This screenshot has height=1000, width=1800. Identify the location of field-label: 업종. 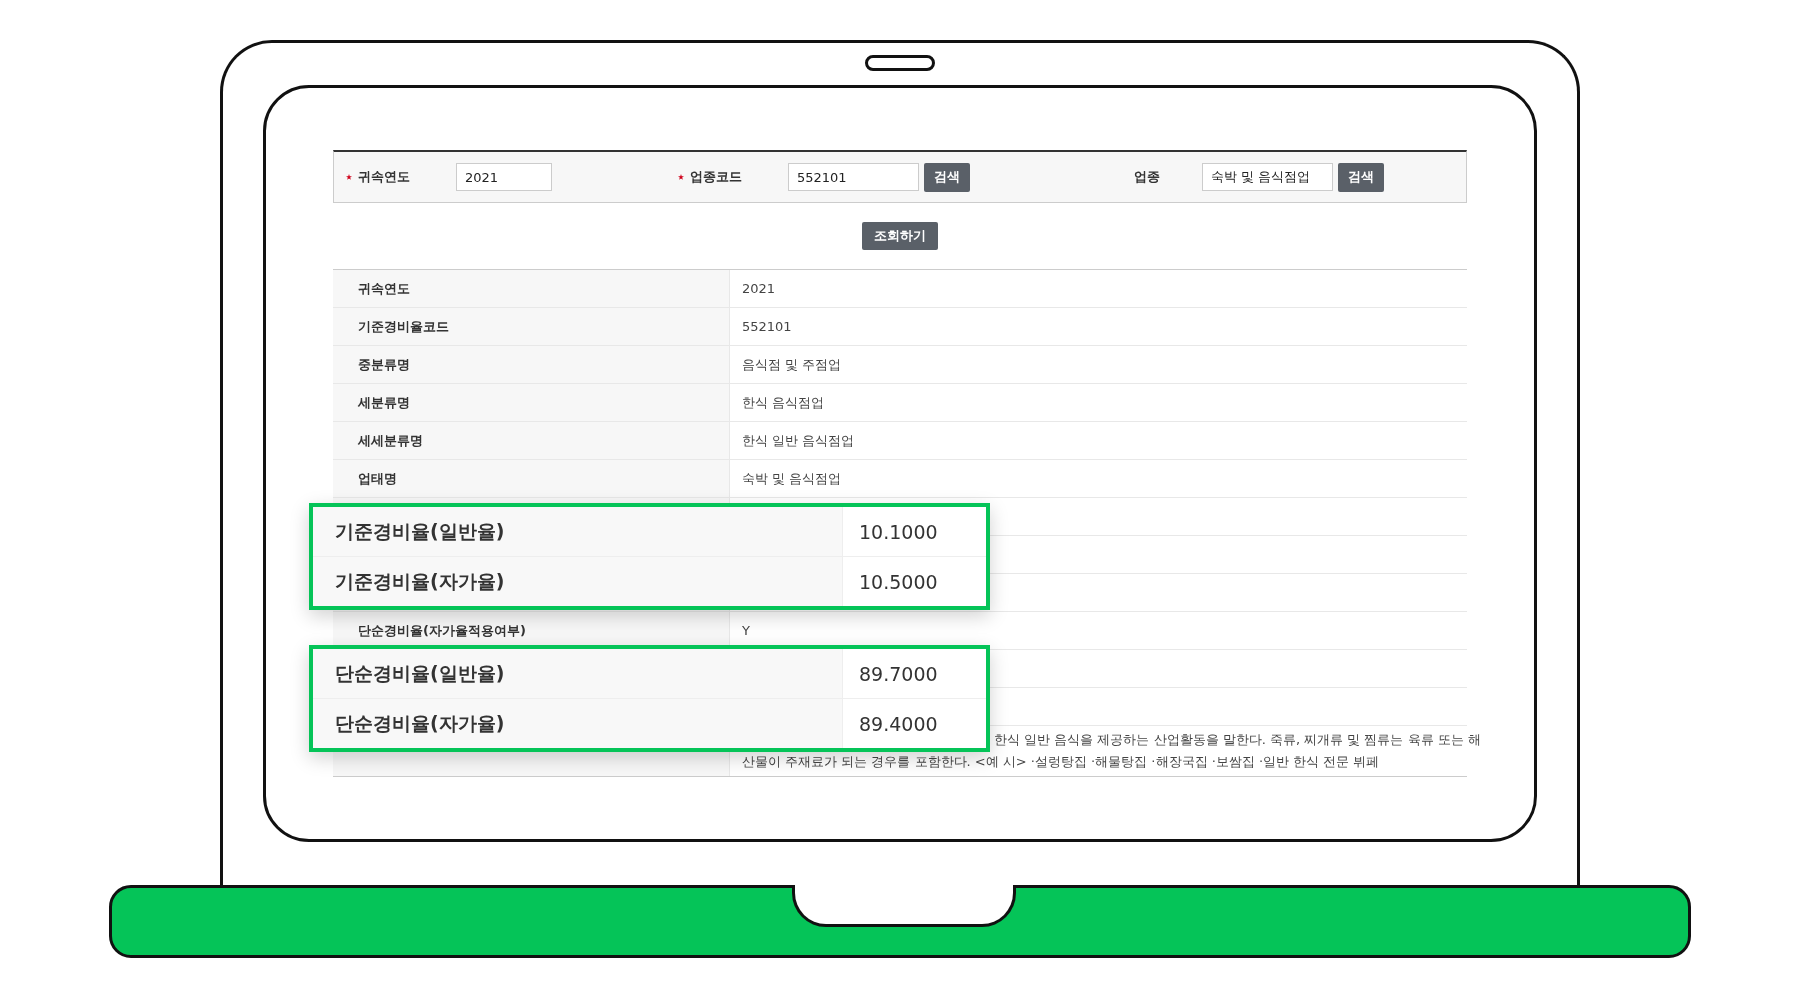
(1147, 177).